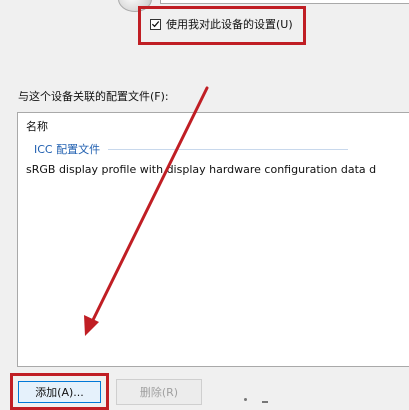  What do you see at coordinates (265, 402) in the screenshot?
I see `decor-dash` at bounding box center [265, 402].